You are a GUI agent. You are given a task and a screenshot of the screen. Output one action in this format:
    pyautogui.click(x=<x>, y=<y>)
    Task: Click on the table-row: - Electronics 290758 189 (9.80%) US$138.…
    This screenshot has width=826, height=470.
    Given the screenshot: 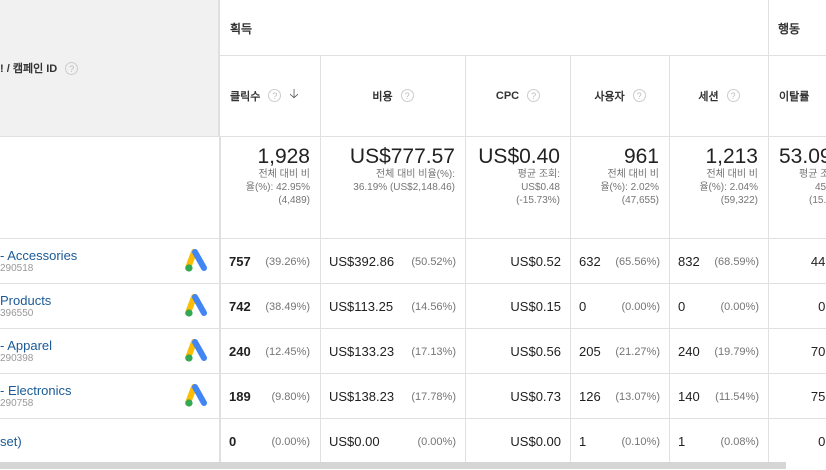 What is the action you would take?
    pyautogui.click(x=413, y=396)
    